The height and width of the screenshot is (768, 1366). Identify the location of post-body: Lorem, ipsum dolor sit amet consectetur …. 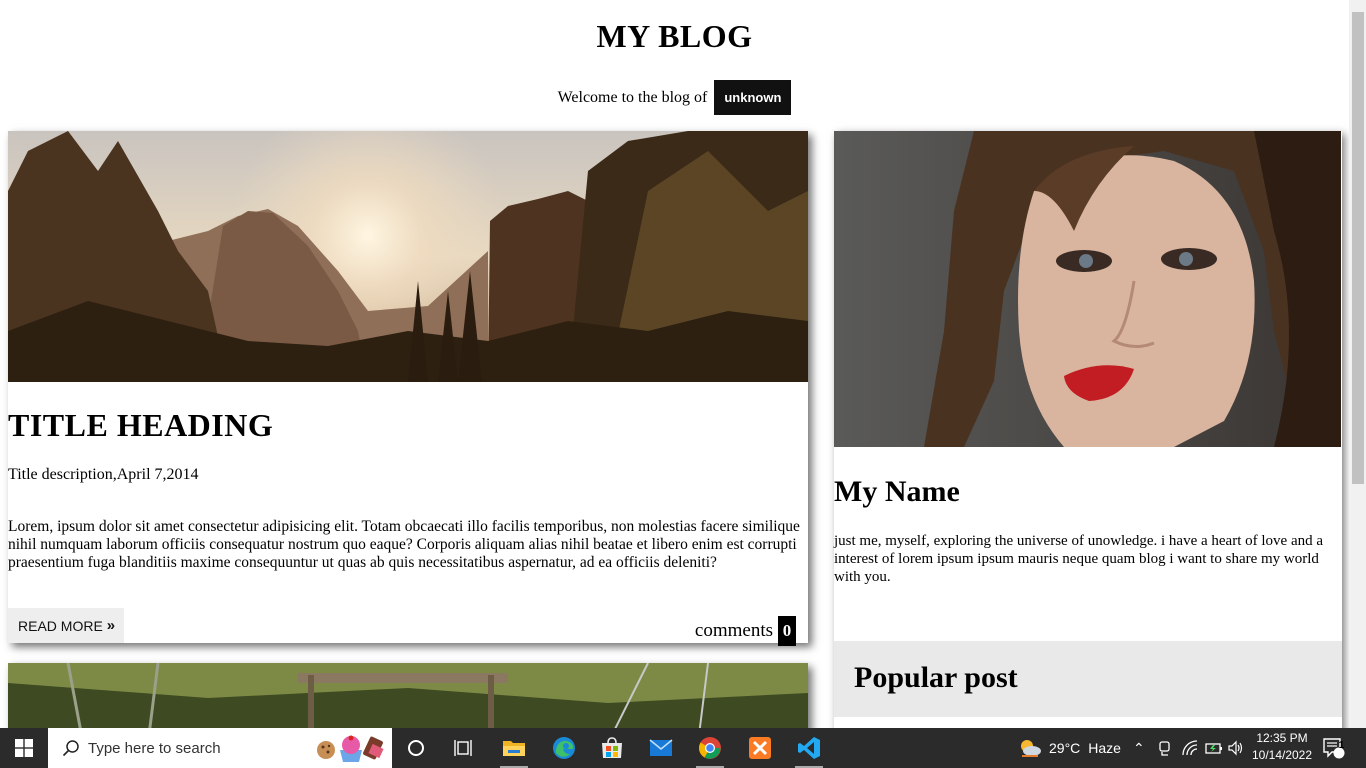
(404, 544).